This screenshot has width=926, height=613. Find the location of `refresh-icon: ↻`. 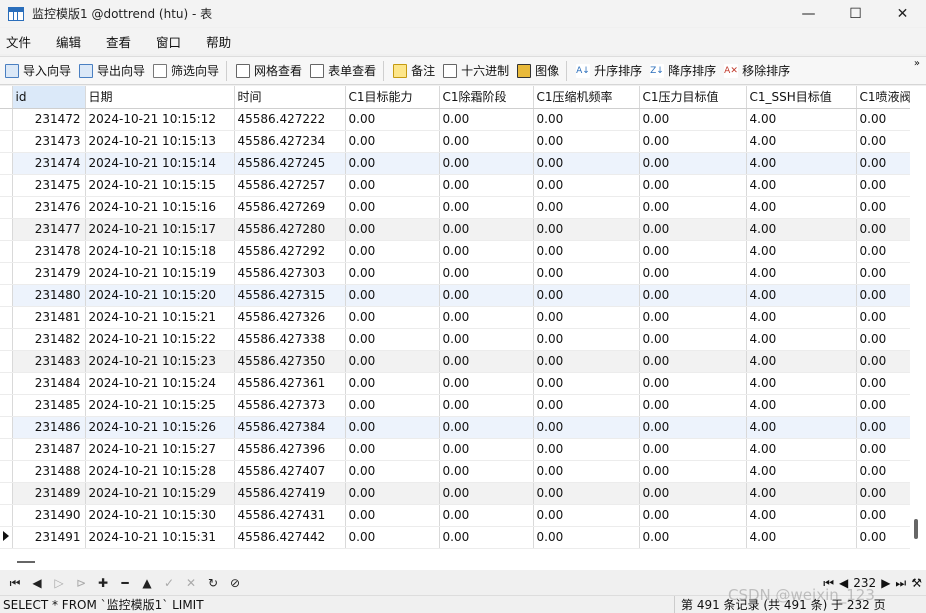

refresh-icon: ↻ is located at coordinates (213, 583).